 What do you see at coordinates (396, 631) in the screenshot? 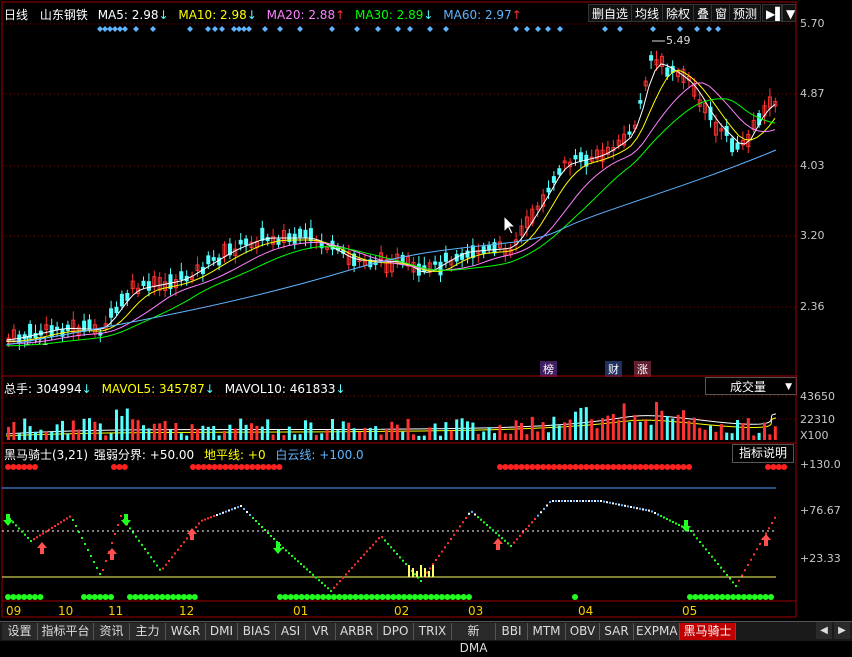
I see `tab-DPO: DPO` at bounding box center [396, 631].